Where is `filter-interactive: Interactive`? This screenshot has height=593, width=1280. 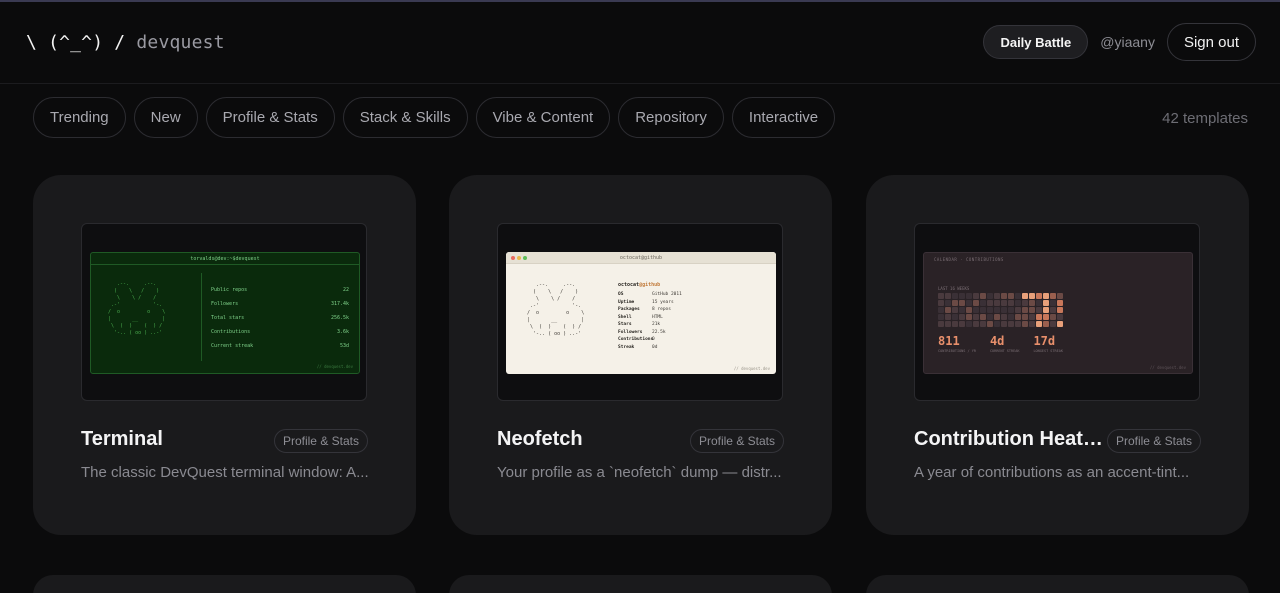 filter-interactive: Interactive is located at coordinates (783, 117).